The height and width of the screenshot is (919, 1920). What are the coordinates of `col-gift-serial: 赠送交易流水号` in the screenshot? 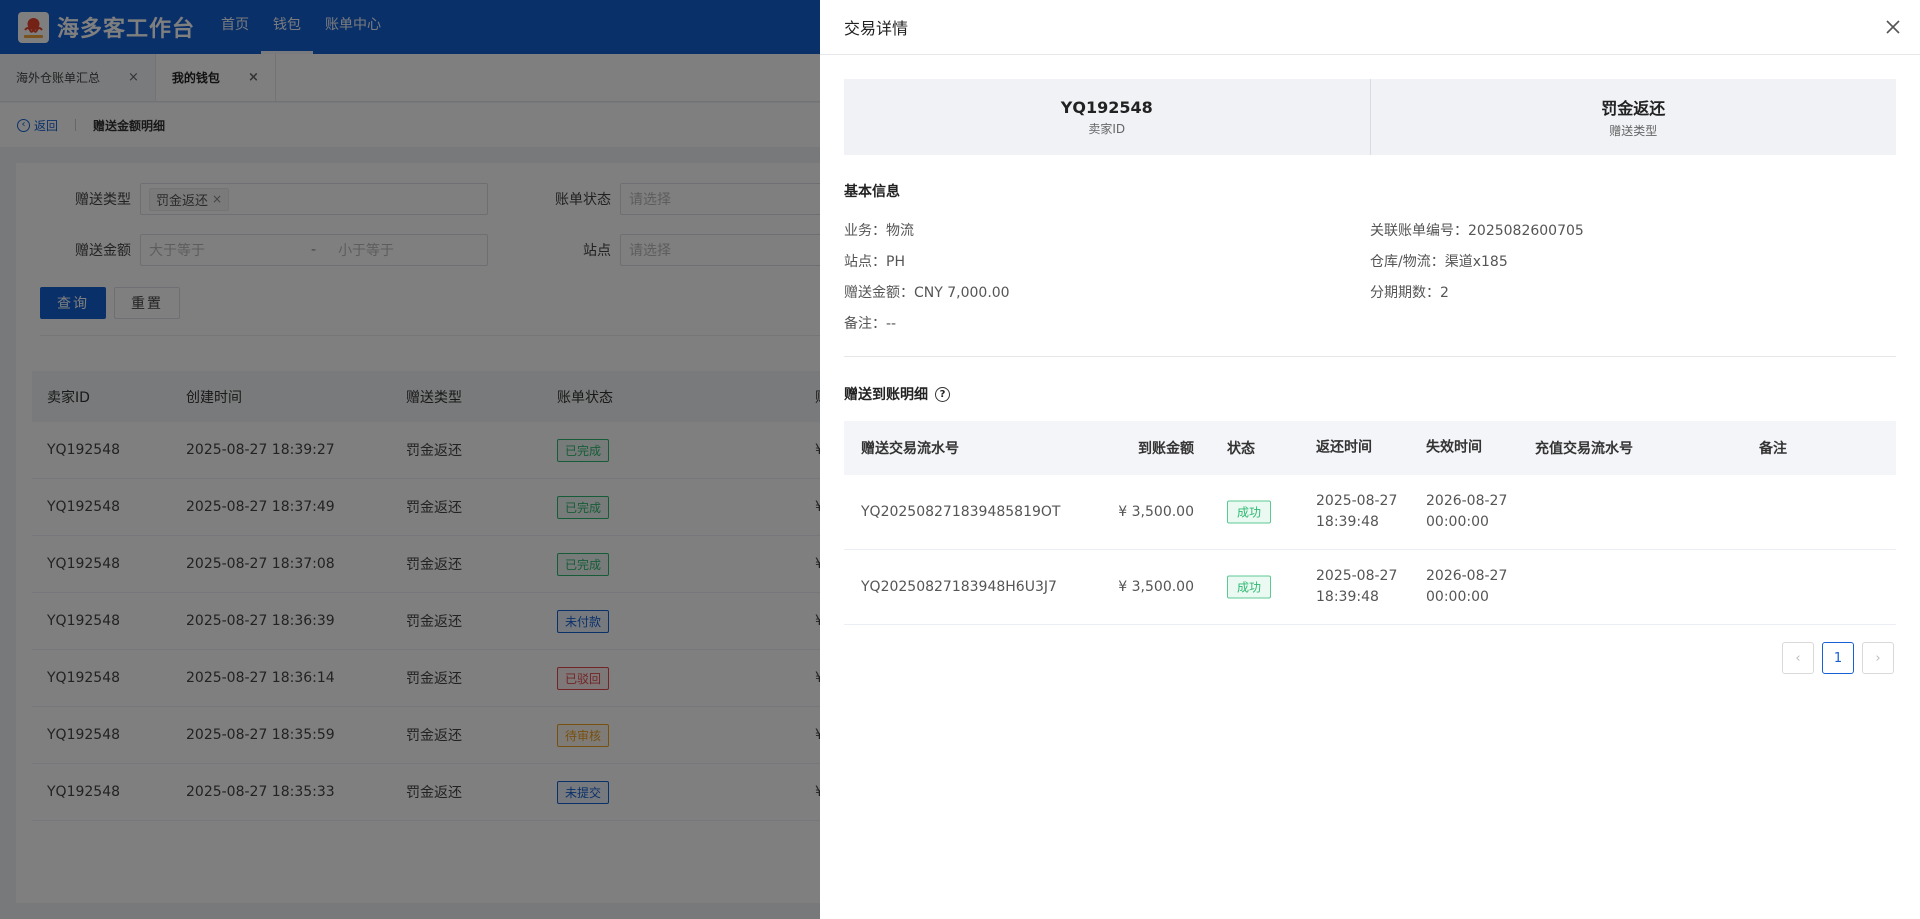 It's located at (910, 449).